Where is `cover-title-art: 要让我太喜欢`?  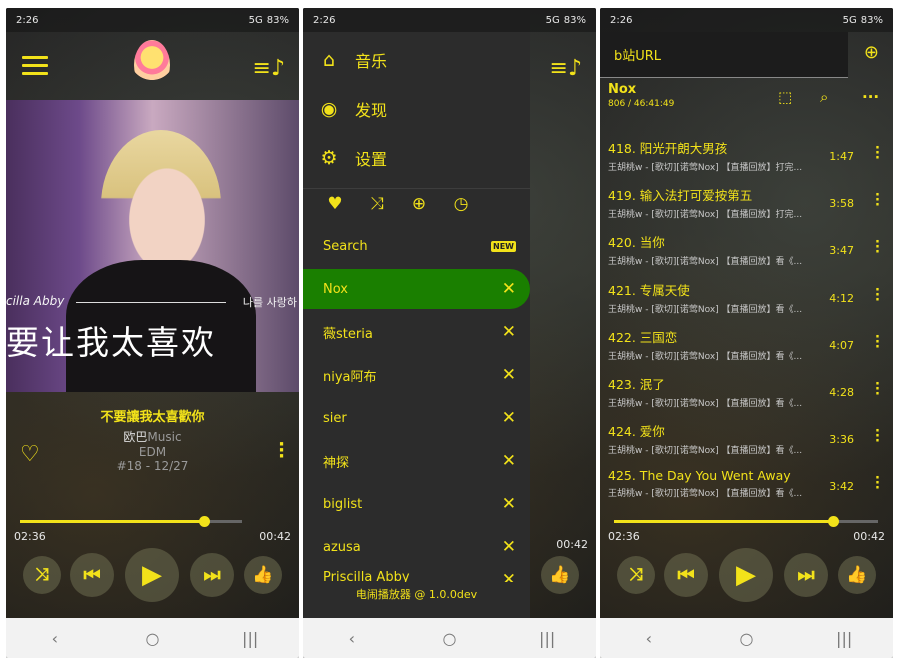 cover-title-art: 要让我太喜欢 is located at coordinates (111, 342).